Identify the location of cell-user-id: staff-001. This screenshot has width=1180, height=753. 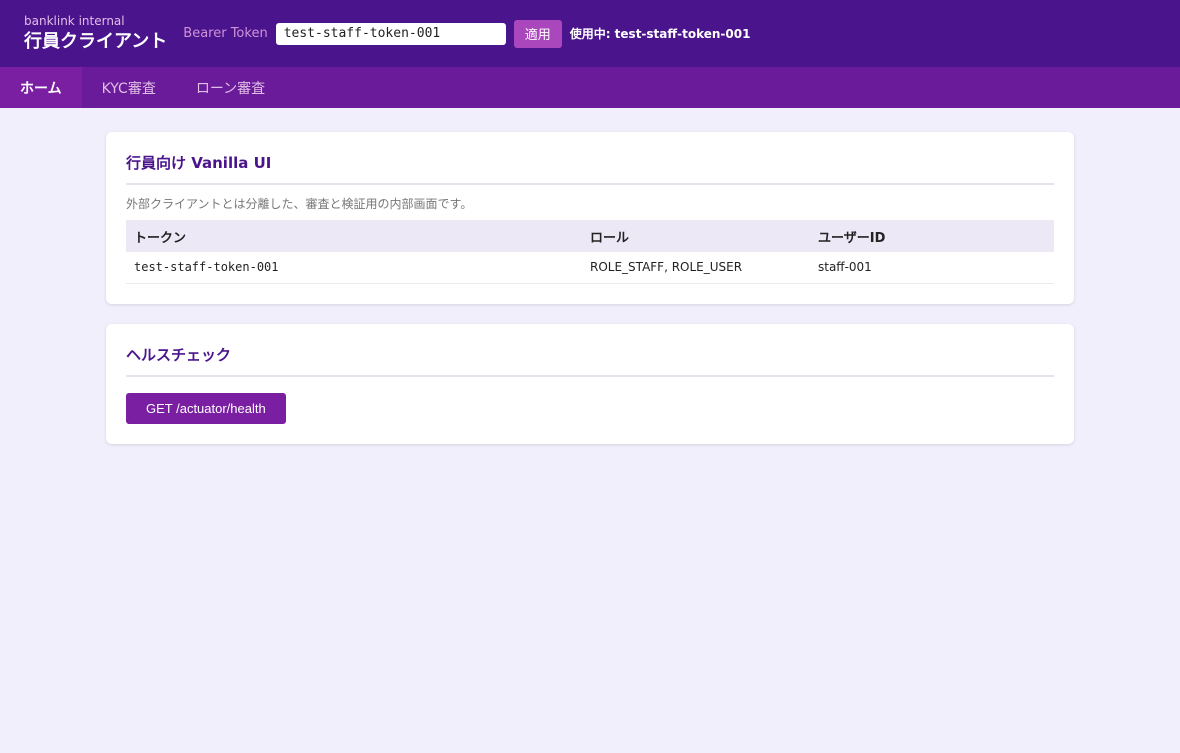
(932, 268).